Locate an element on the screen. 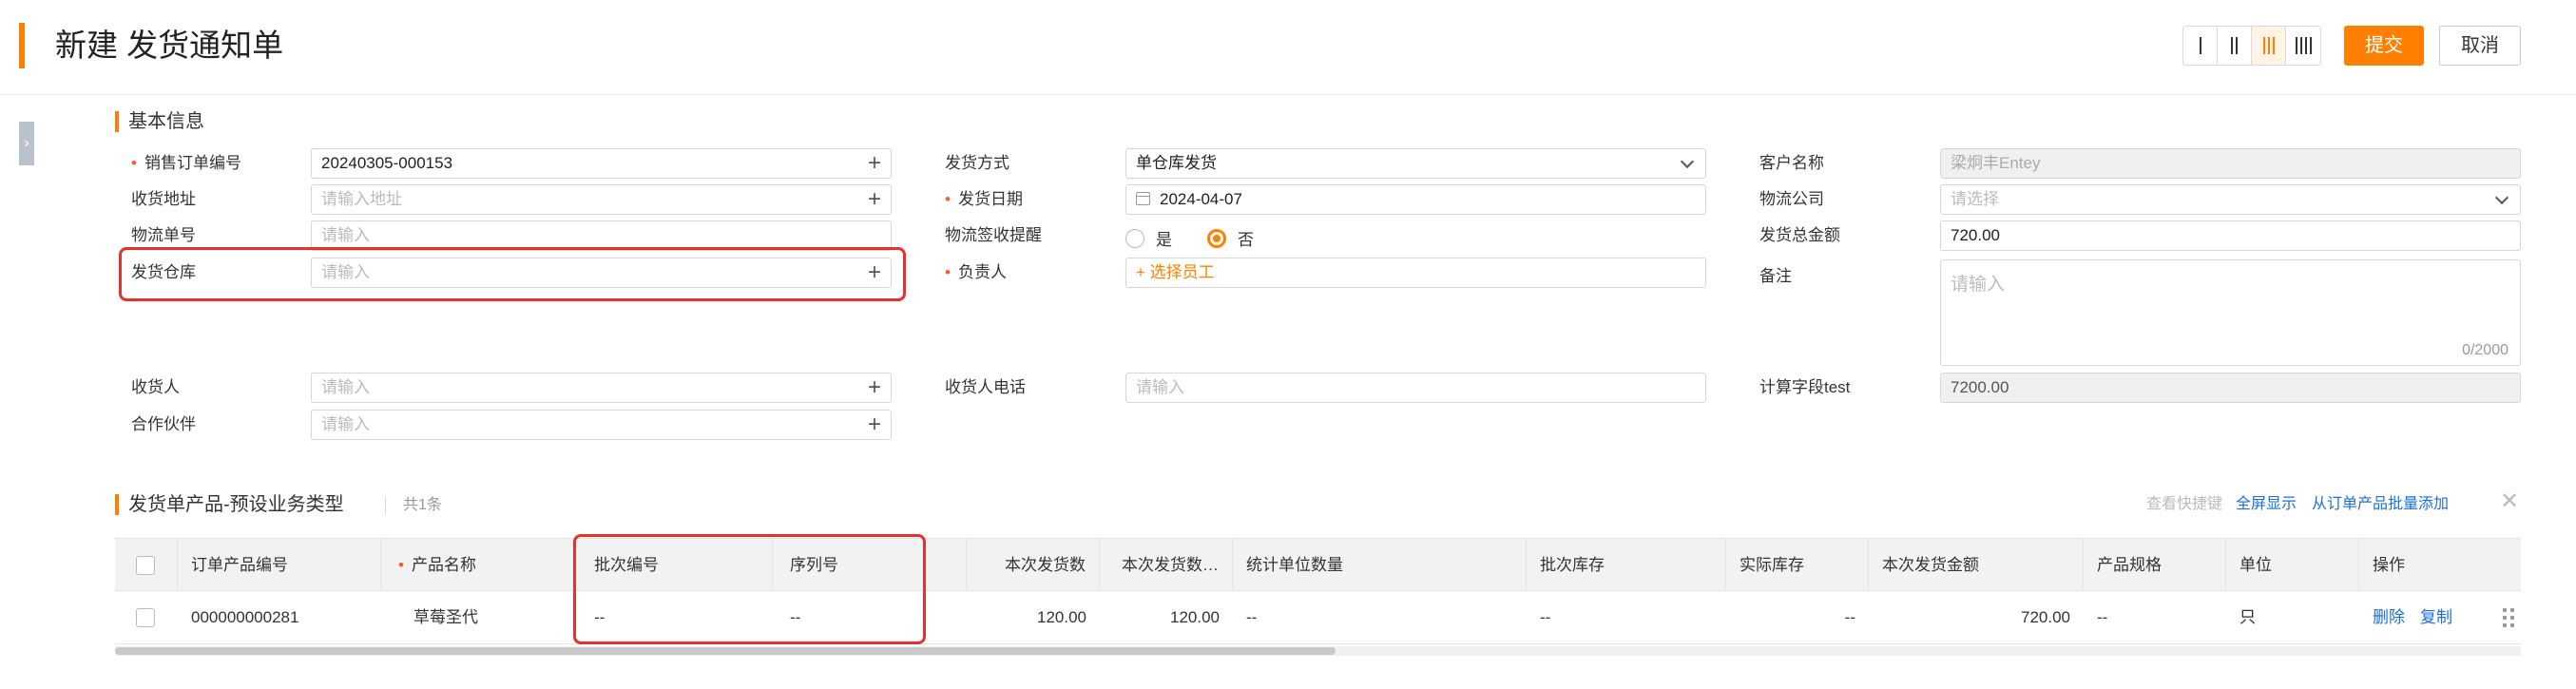  layout-one-column-button is located at coordinates (2200, 46).